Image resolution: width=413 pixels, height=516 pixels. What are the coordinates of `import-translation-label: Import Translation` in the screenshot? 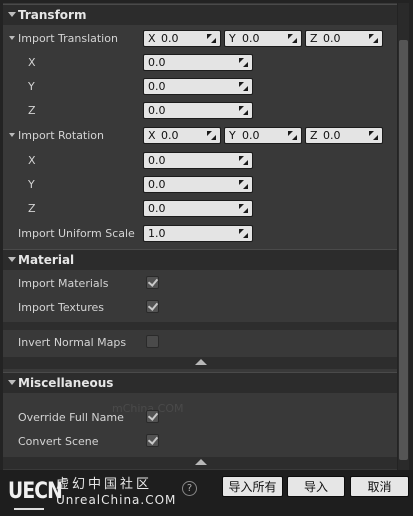 It's located at (68, 38).